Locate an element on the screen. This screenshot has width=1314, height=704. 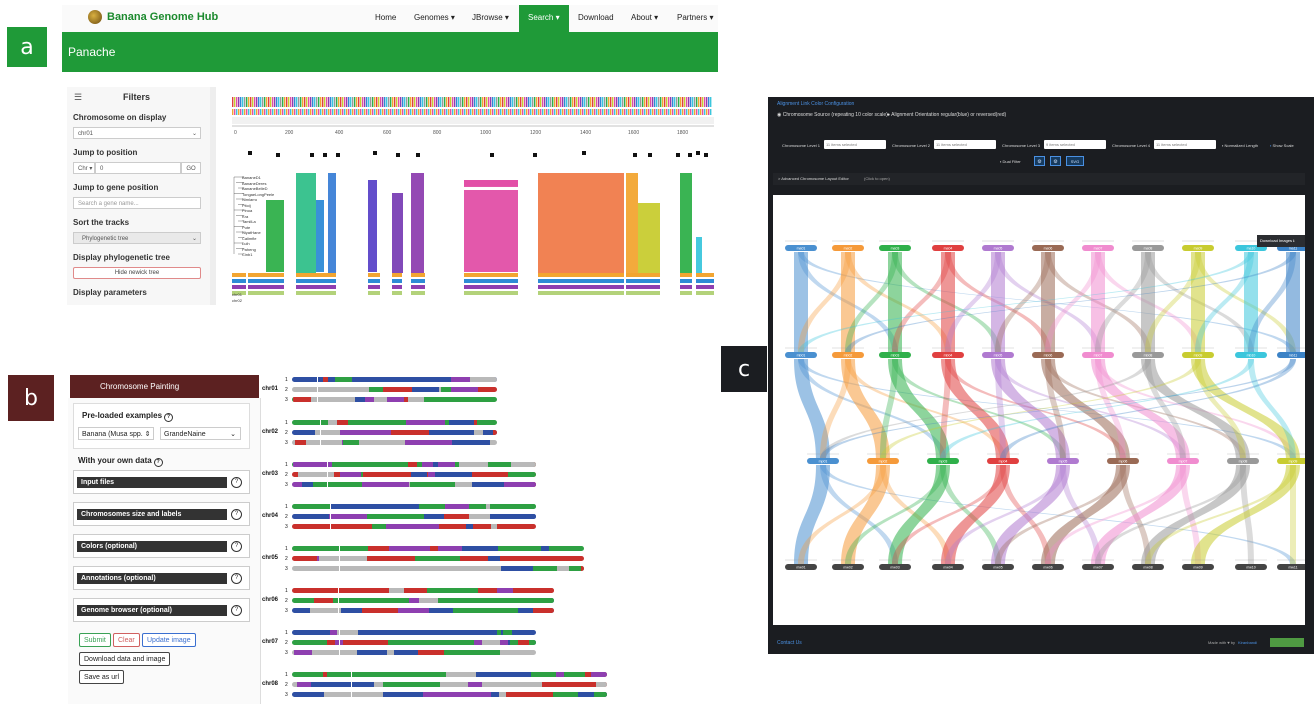
jump-position-input: 0 is located at coordinates (138, 168).